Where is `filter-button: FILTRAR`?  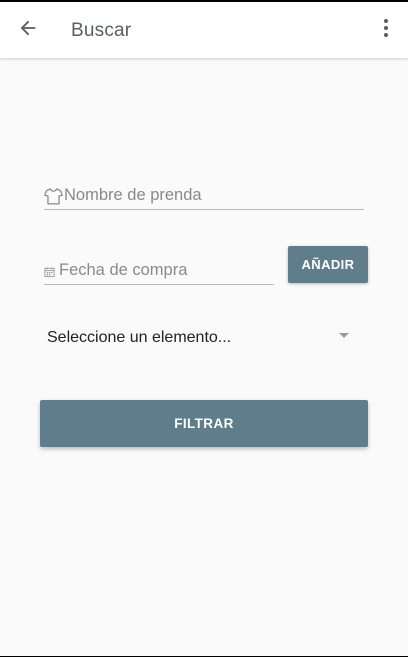
filter-button: FILTRAR is located at coordinates (204, 423).